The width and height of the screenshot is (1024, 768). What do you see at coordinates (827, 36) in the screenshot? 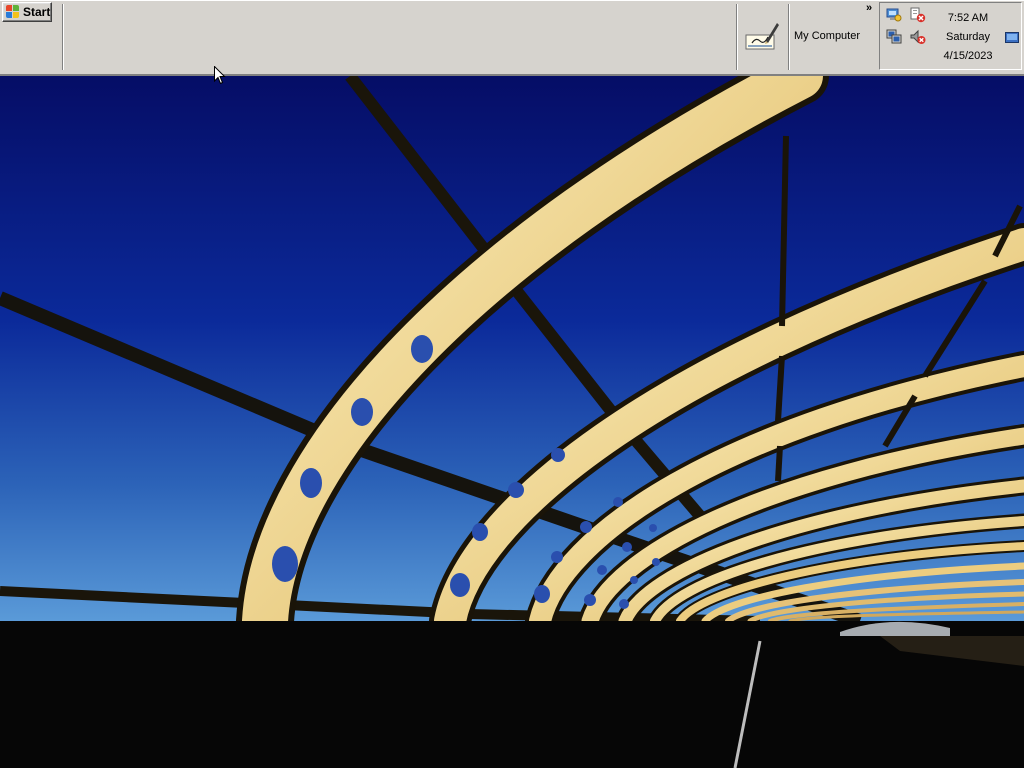
I see `my-computer-toolbar-label: My Computer` at bounding box center [827, 36].